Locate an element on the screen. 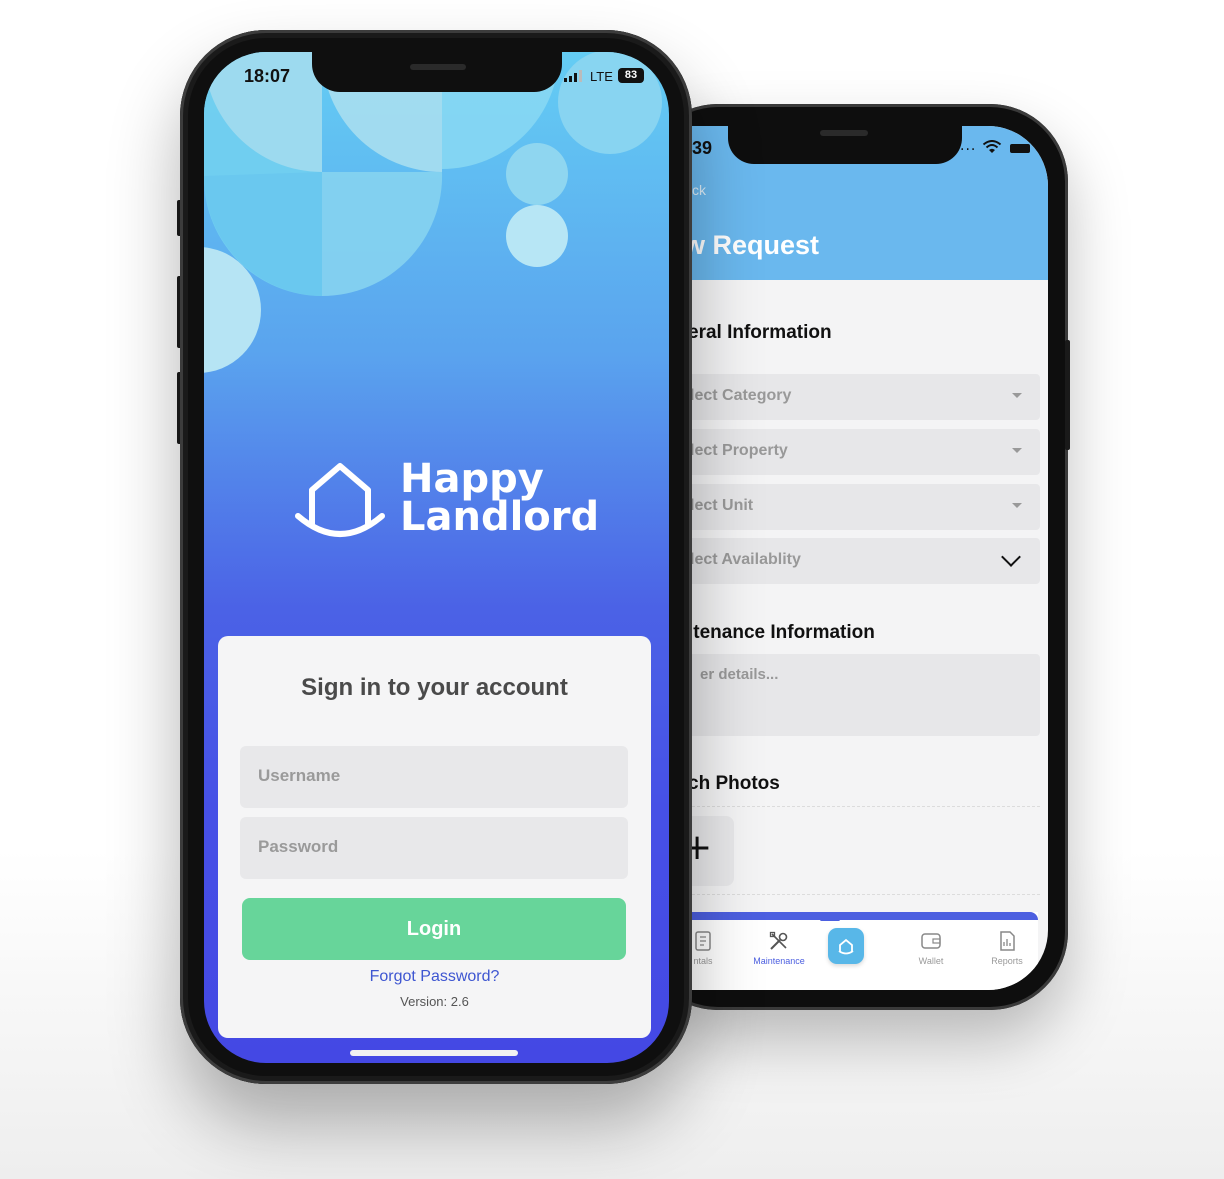  version-label: Version: 2.6 is located at coordinates (434, 1001).